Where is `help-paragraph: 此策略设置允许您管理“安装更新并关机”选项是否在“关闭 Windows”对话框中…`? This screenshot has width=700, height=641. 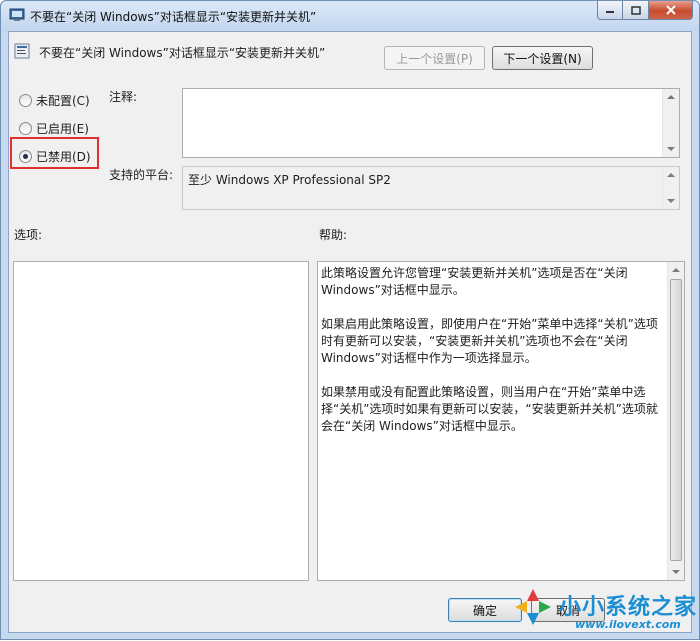 help-paragraph: 此策略设置允许您管理“安装更新并关机”选项是否在“关闭 Windows”对话框中… is located at coordinates (474, 281).